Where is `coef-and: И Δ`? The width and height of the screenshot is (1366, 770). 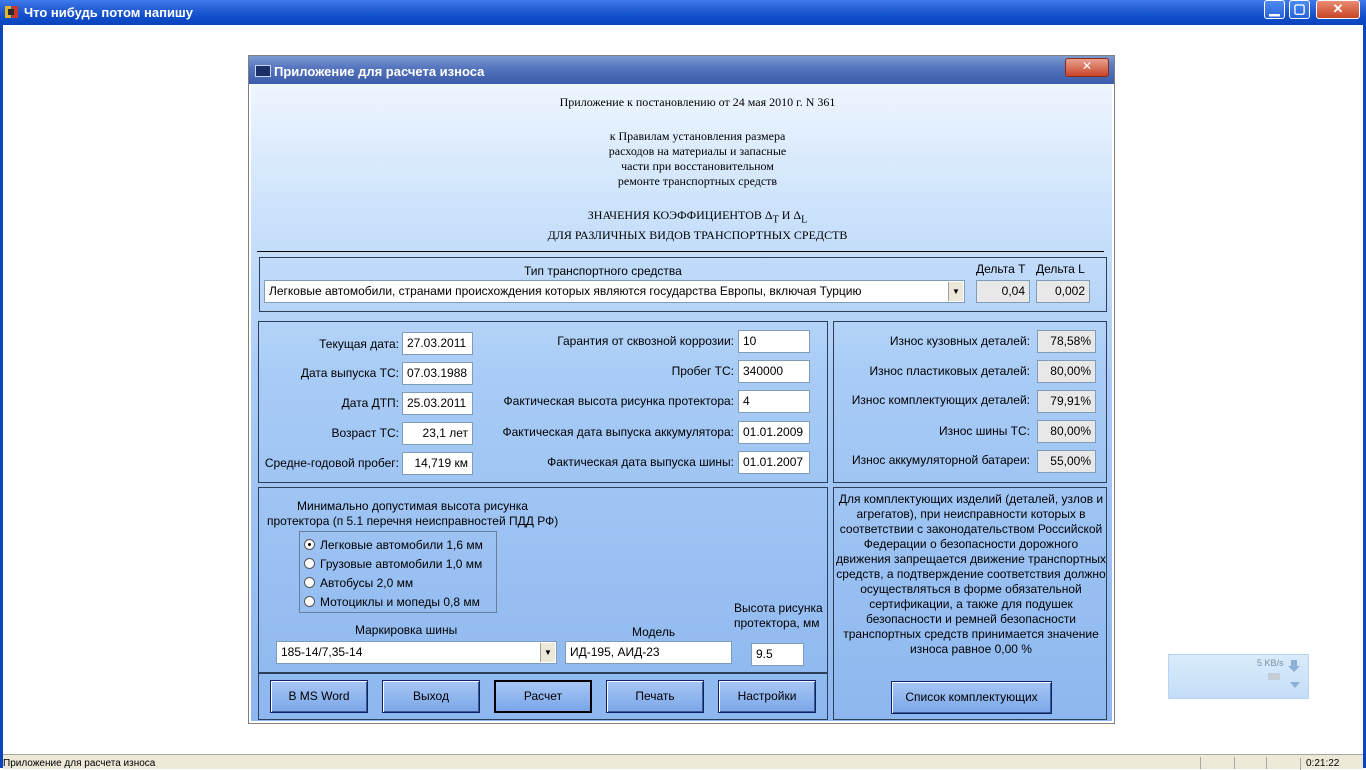
coef-and: И Δ is located at coordinates (790, 215).